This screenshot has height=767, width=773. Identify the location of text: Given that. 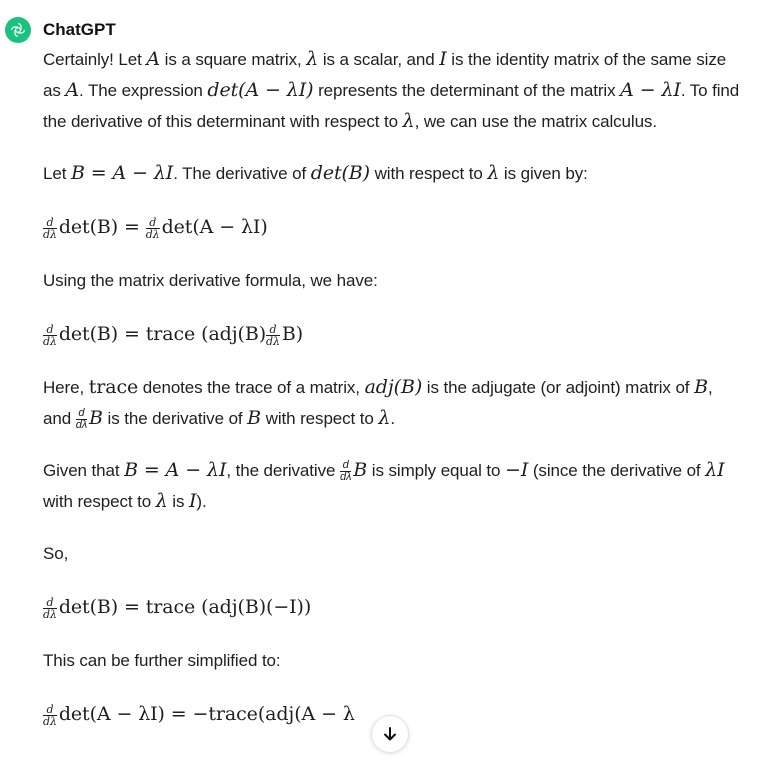
(84, 470).